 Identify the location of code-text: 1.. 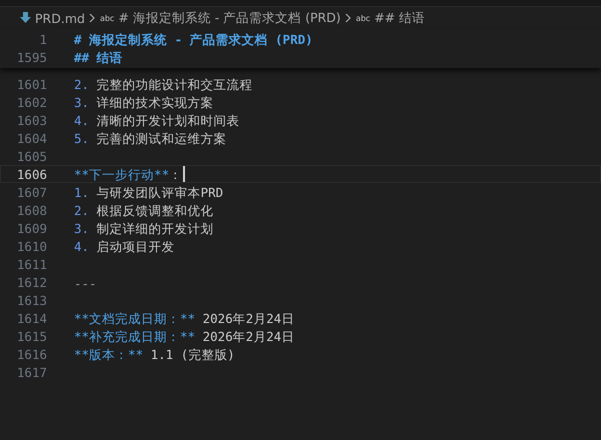
(82, 192).